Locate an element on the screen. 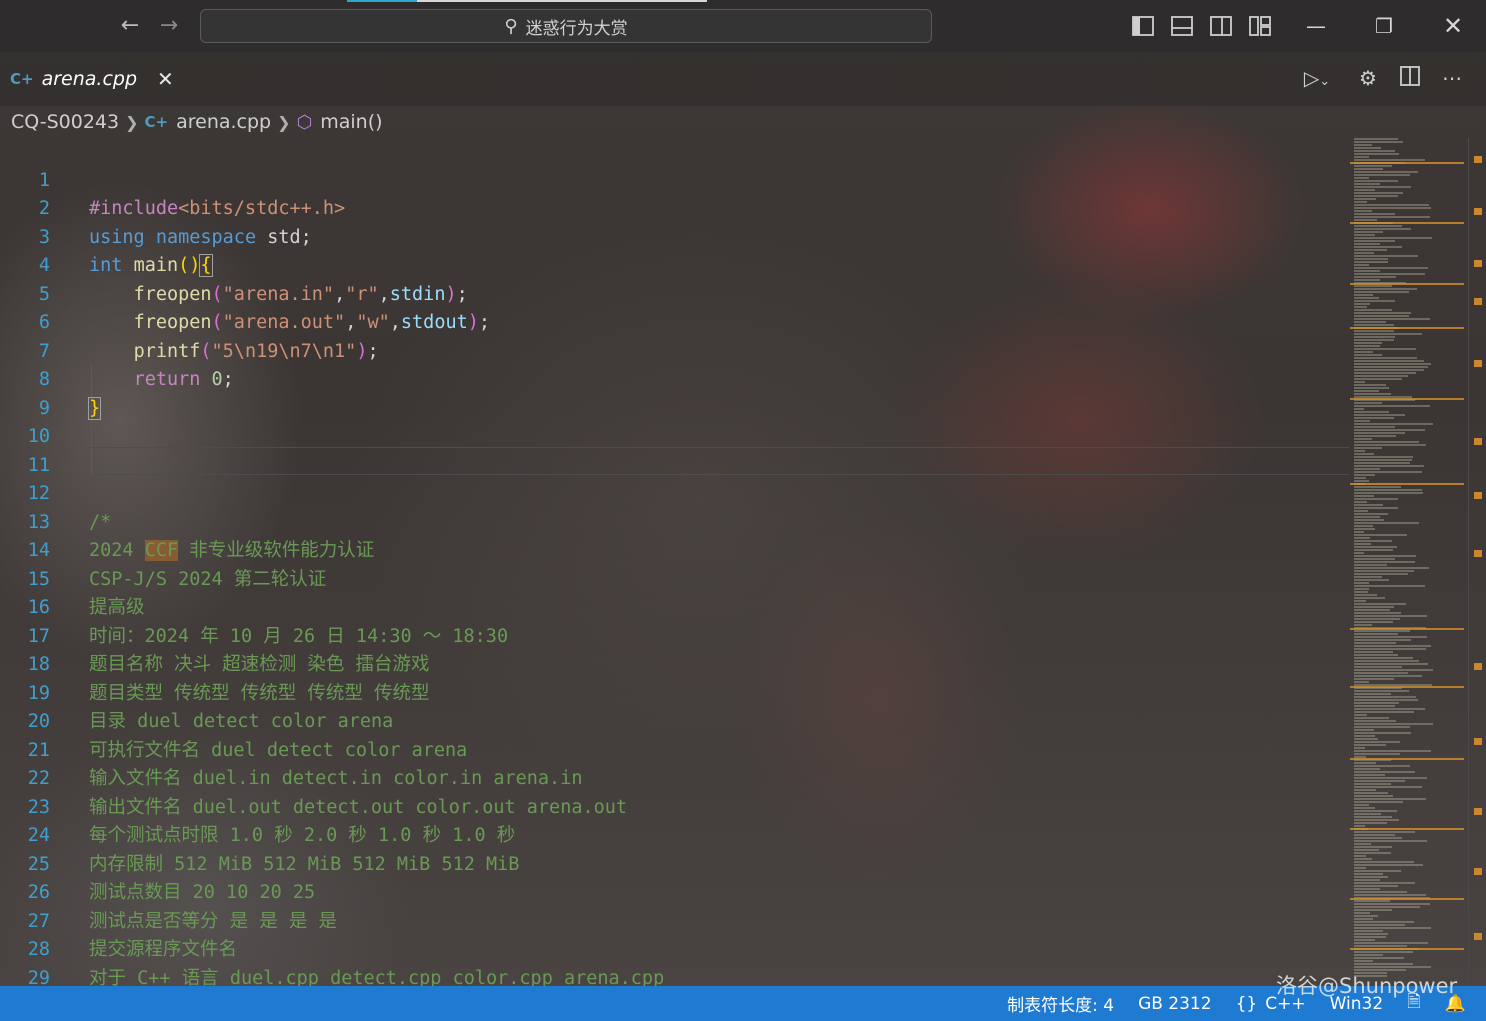 This screenshot has height=1021, width=1486. code-line: 5 freopen("arena.out","w",stdout); is located at coordinates (675, 293).